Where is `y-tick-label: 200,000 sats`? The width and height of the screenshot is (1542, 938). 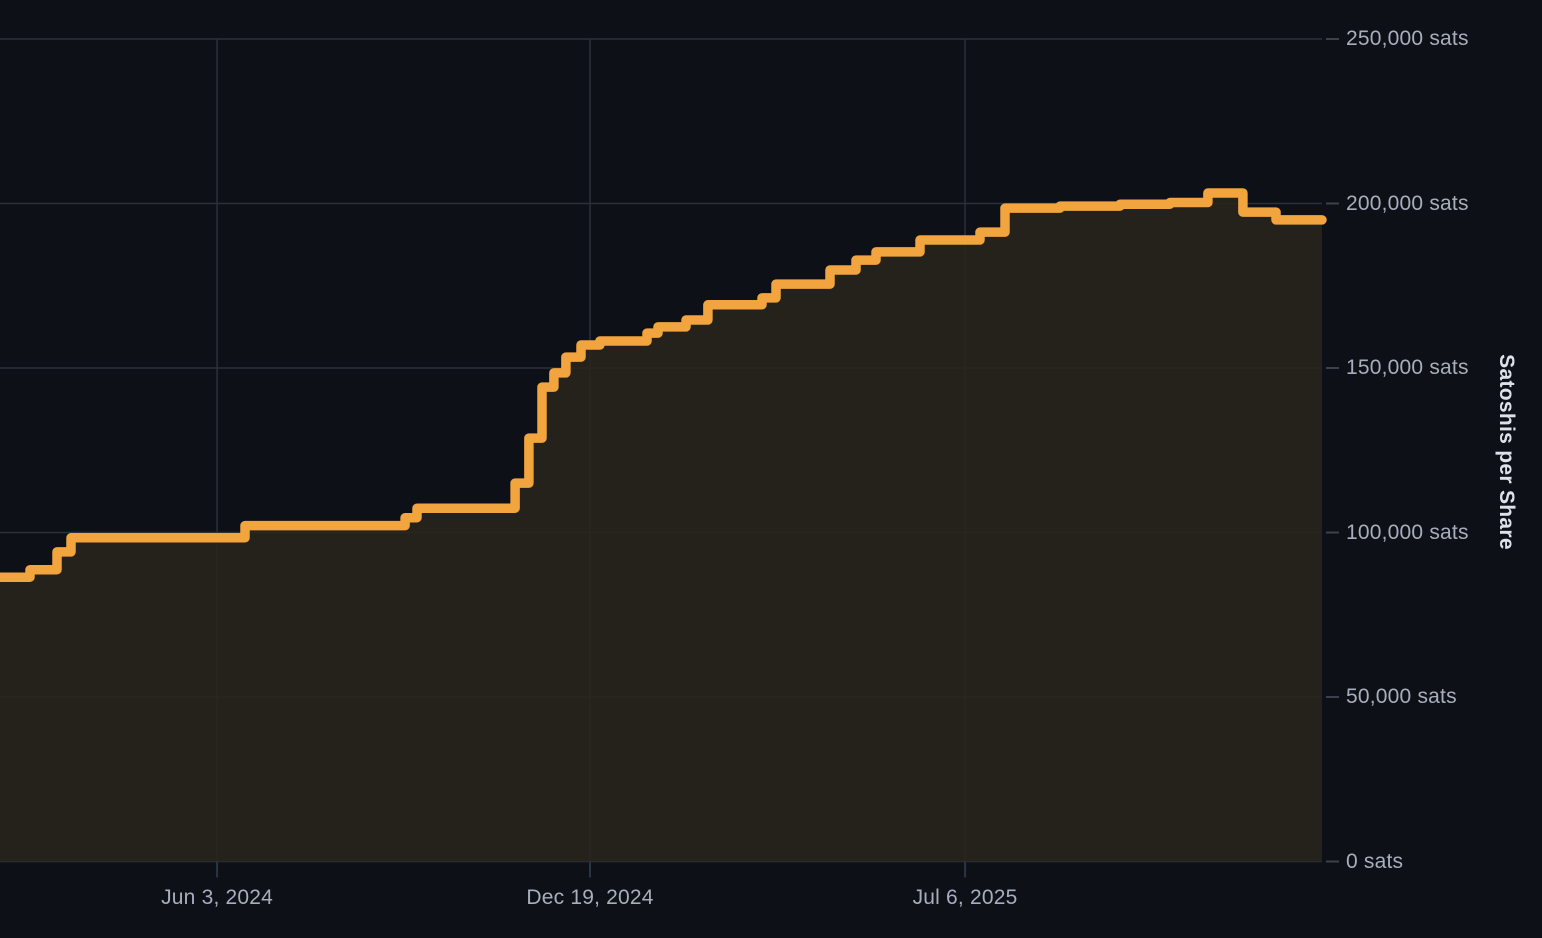
y-tick-label: 200,000 sats is located at coordinates (1407, 203).